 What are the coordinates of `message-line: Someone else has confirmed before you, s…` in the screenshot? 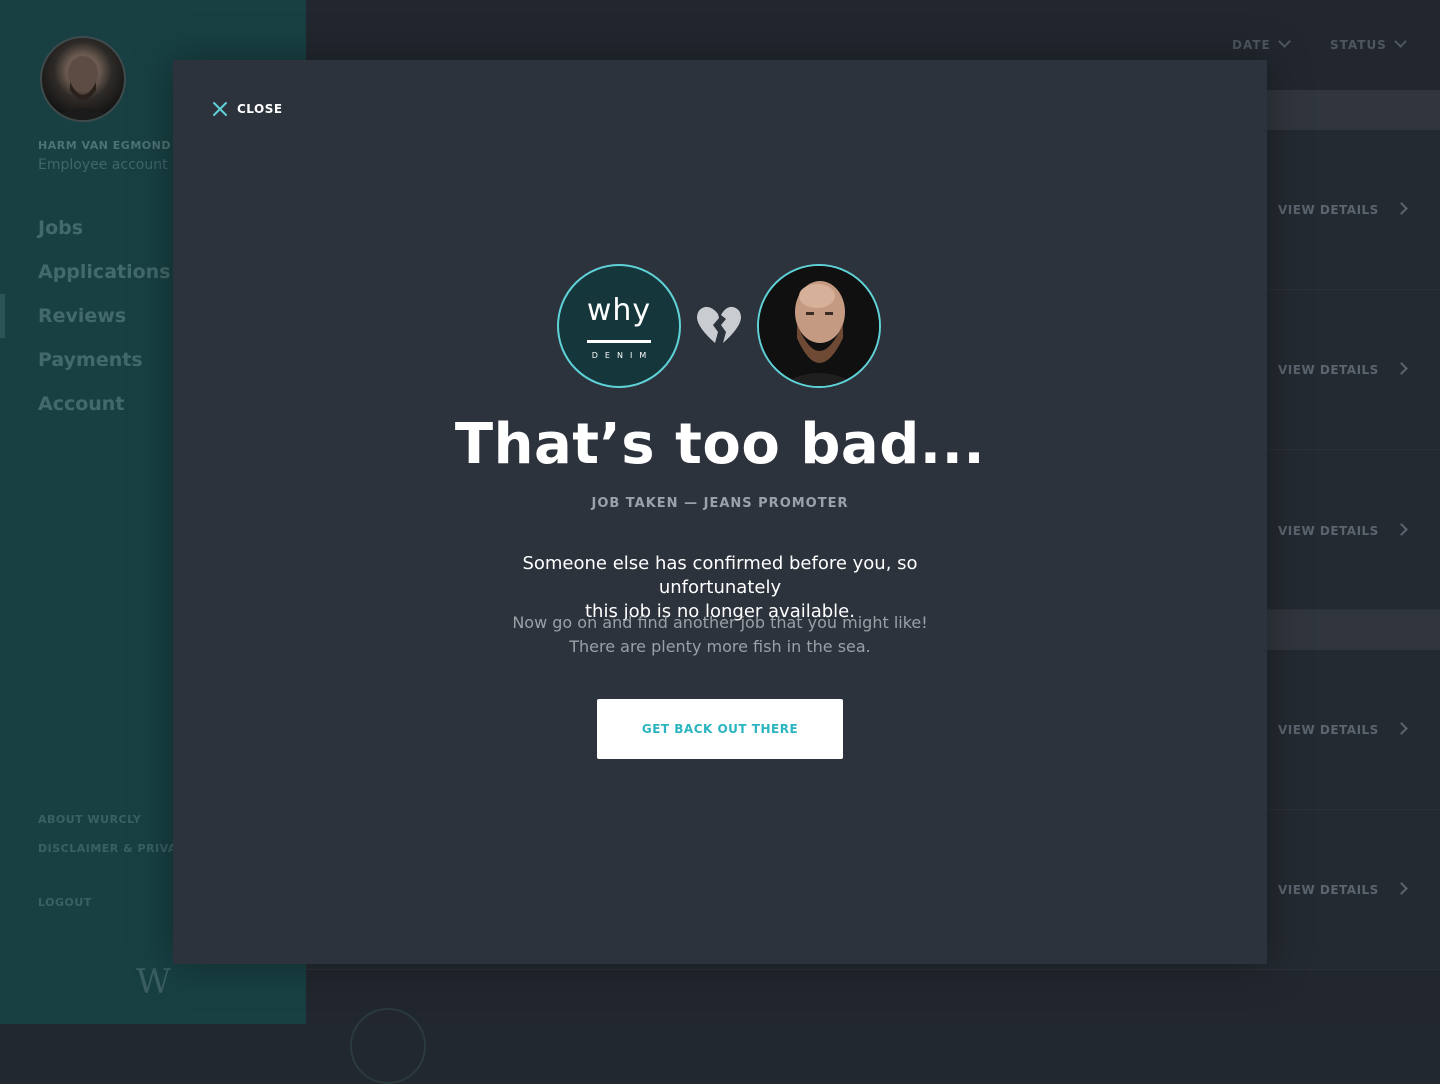 It's located at (720, 575).